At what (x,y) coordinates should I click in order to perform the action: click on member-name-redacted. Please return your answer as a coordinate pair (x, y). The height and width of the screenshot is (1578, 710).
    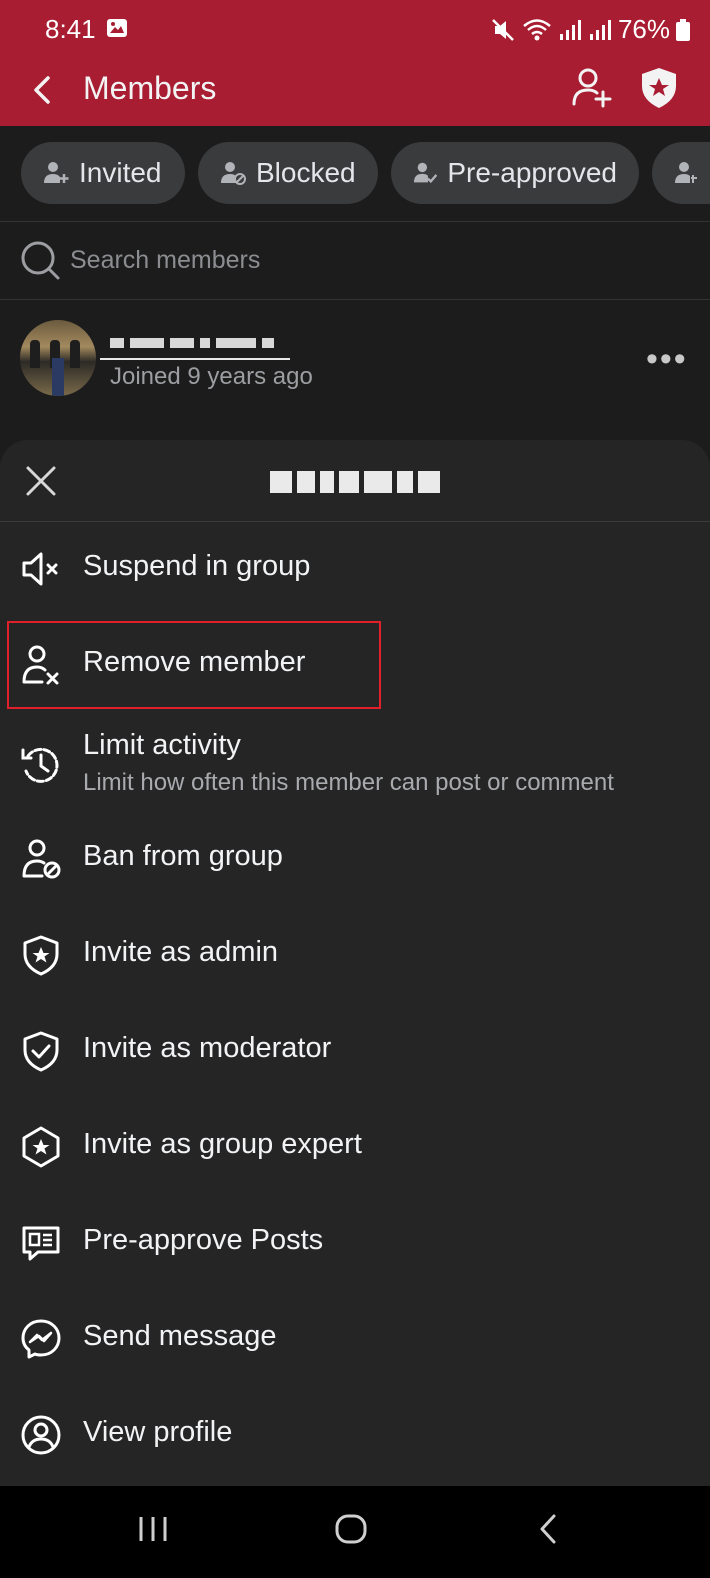
    Looking at the image, I should click on (200, 343).